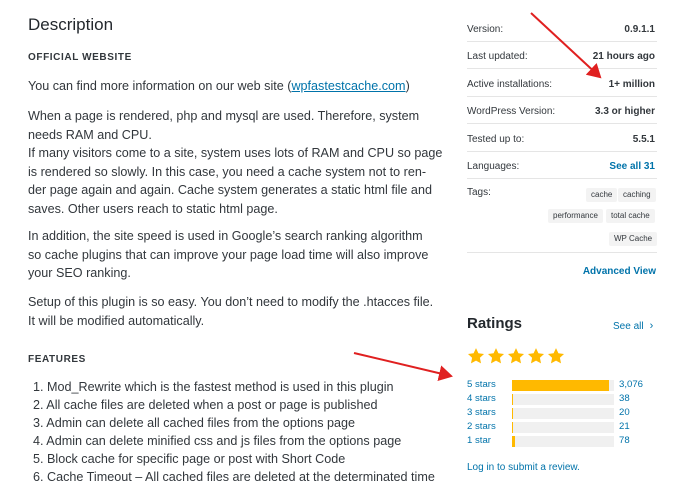 The width and height of the screenshot is (680, 486). Describe the element at coordinates (624, 398) in the screenshot. I see `rating-count: 38` at that location.